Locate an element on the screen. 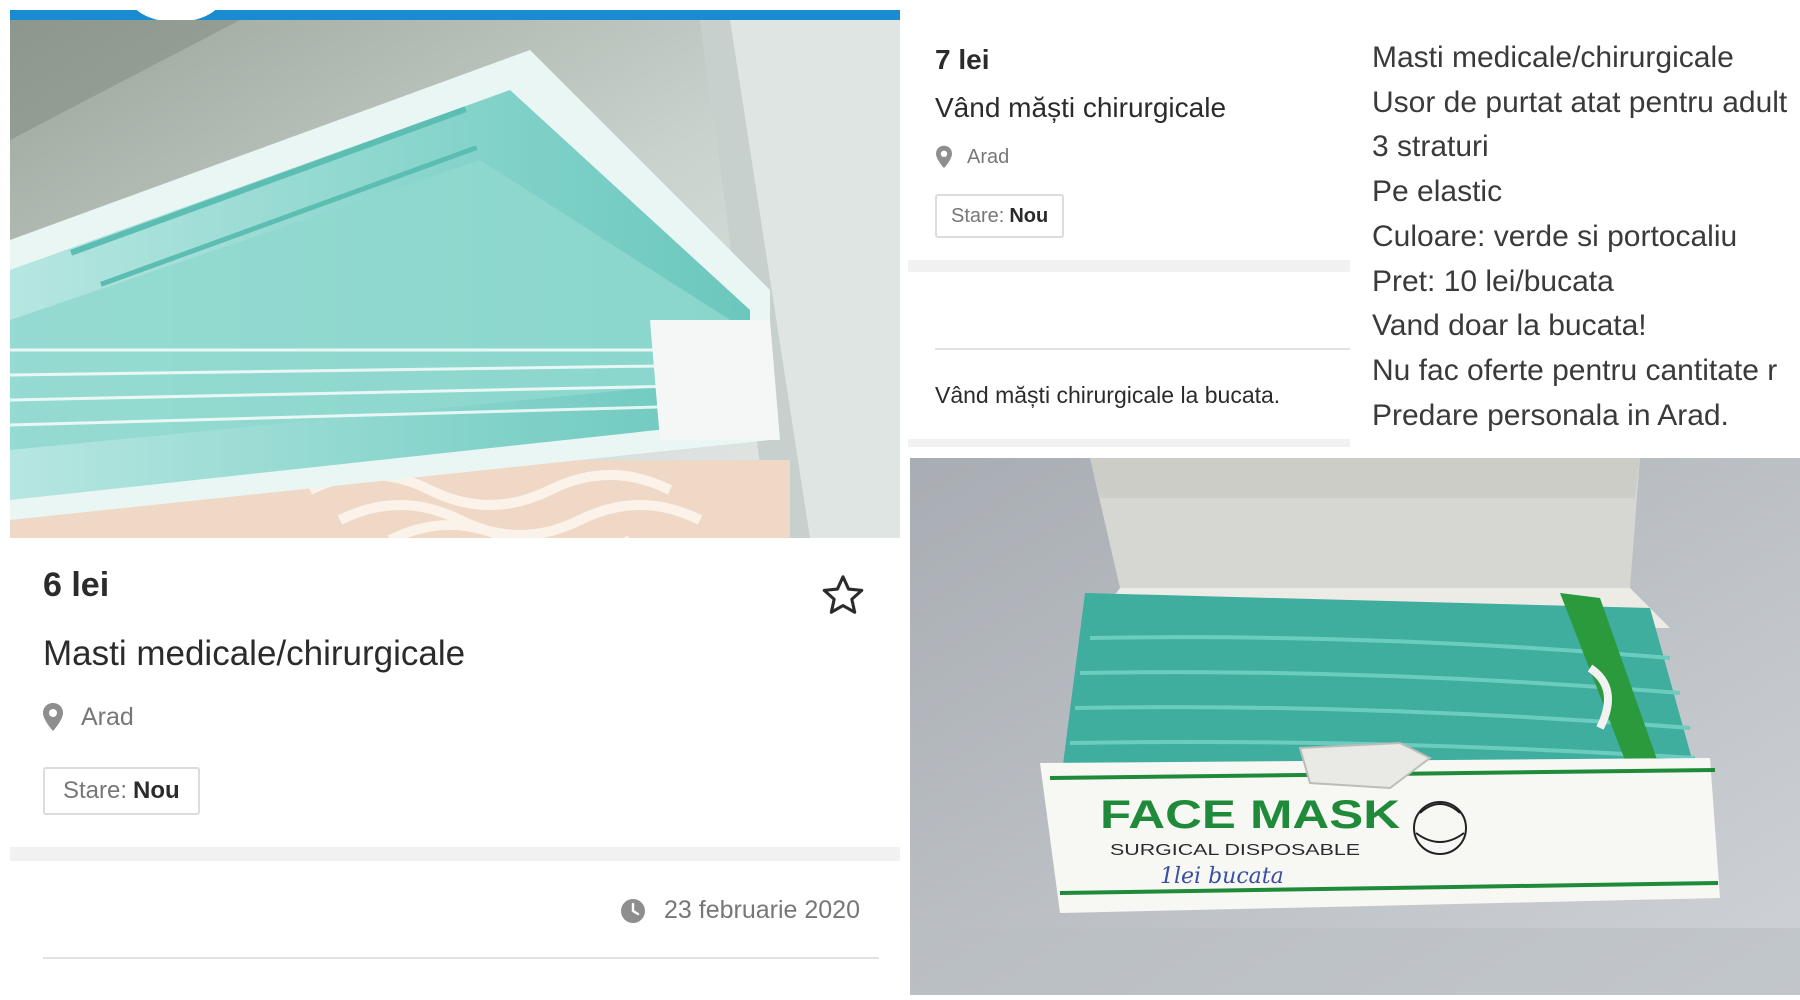 This screenshot has width=1800, height=1000. box-subtitle: SURGICAL DISPOSABLE is located at coordinates (1235, 850).